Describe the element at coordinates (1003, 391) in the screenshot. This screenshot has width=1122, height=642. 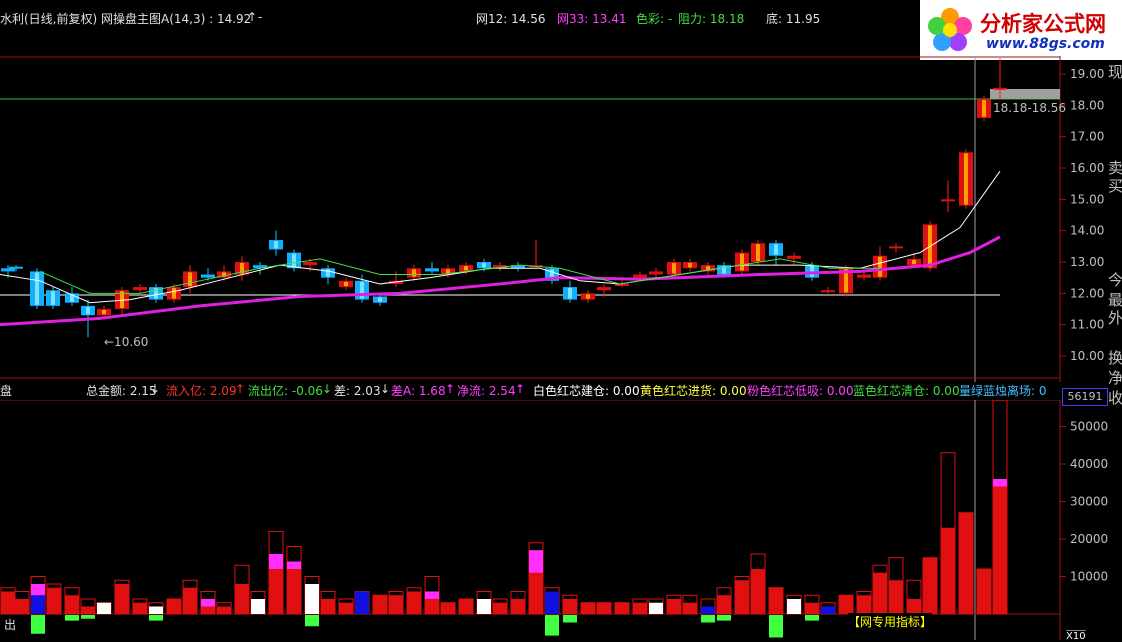
I see `green-exit-value: 量绿蓝烛离场: 0` at that location.